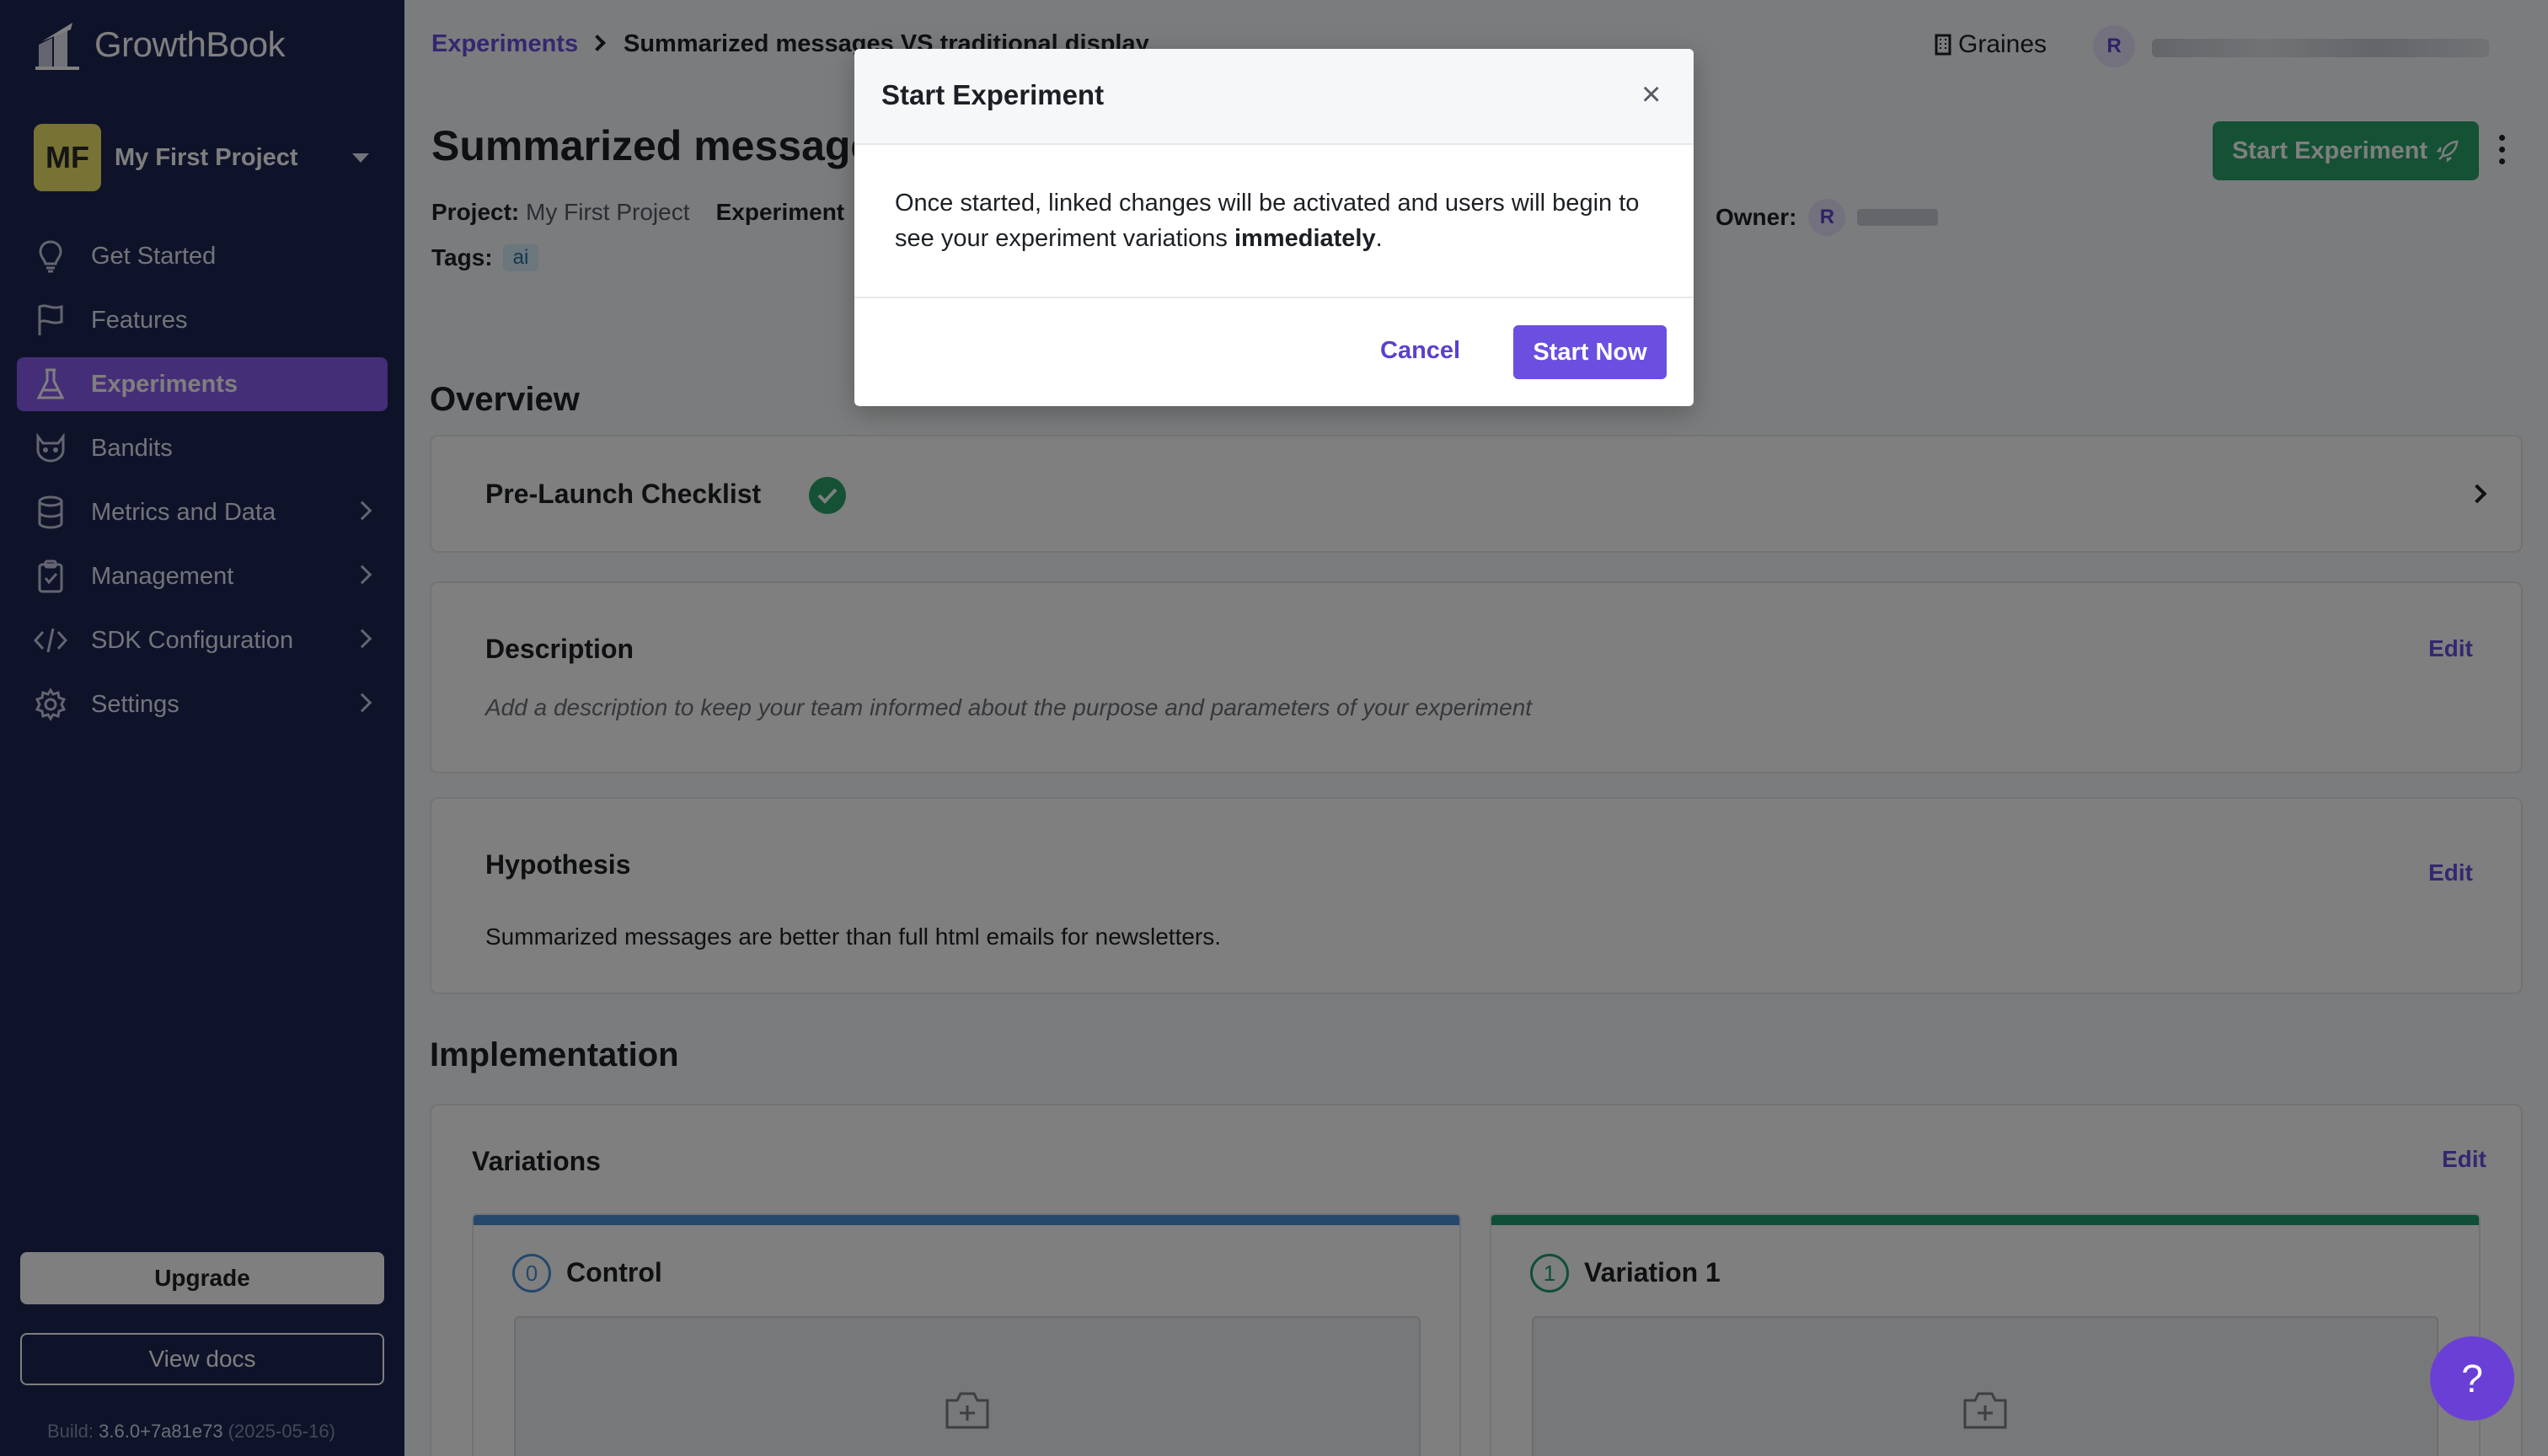 The width and height of the screenshot is (2548, 1456). What do you see at coordinates (1305, 238) in the screenshot?
I see `modal-body-emphasis: immediately` at bounding box center [1305, 238].